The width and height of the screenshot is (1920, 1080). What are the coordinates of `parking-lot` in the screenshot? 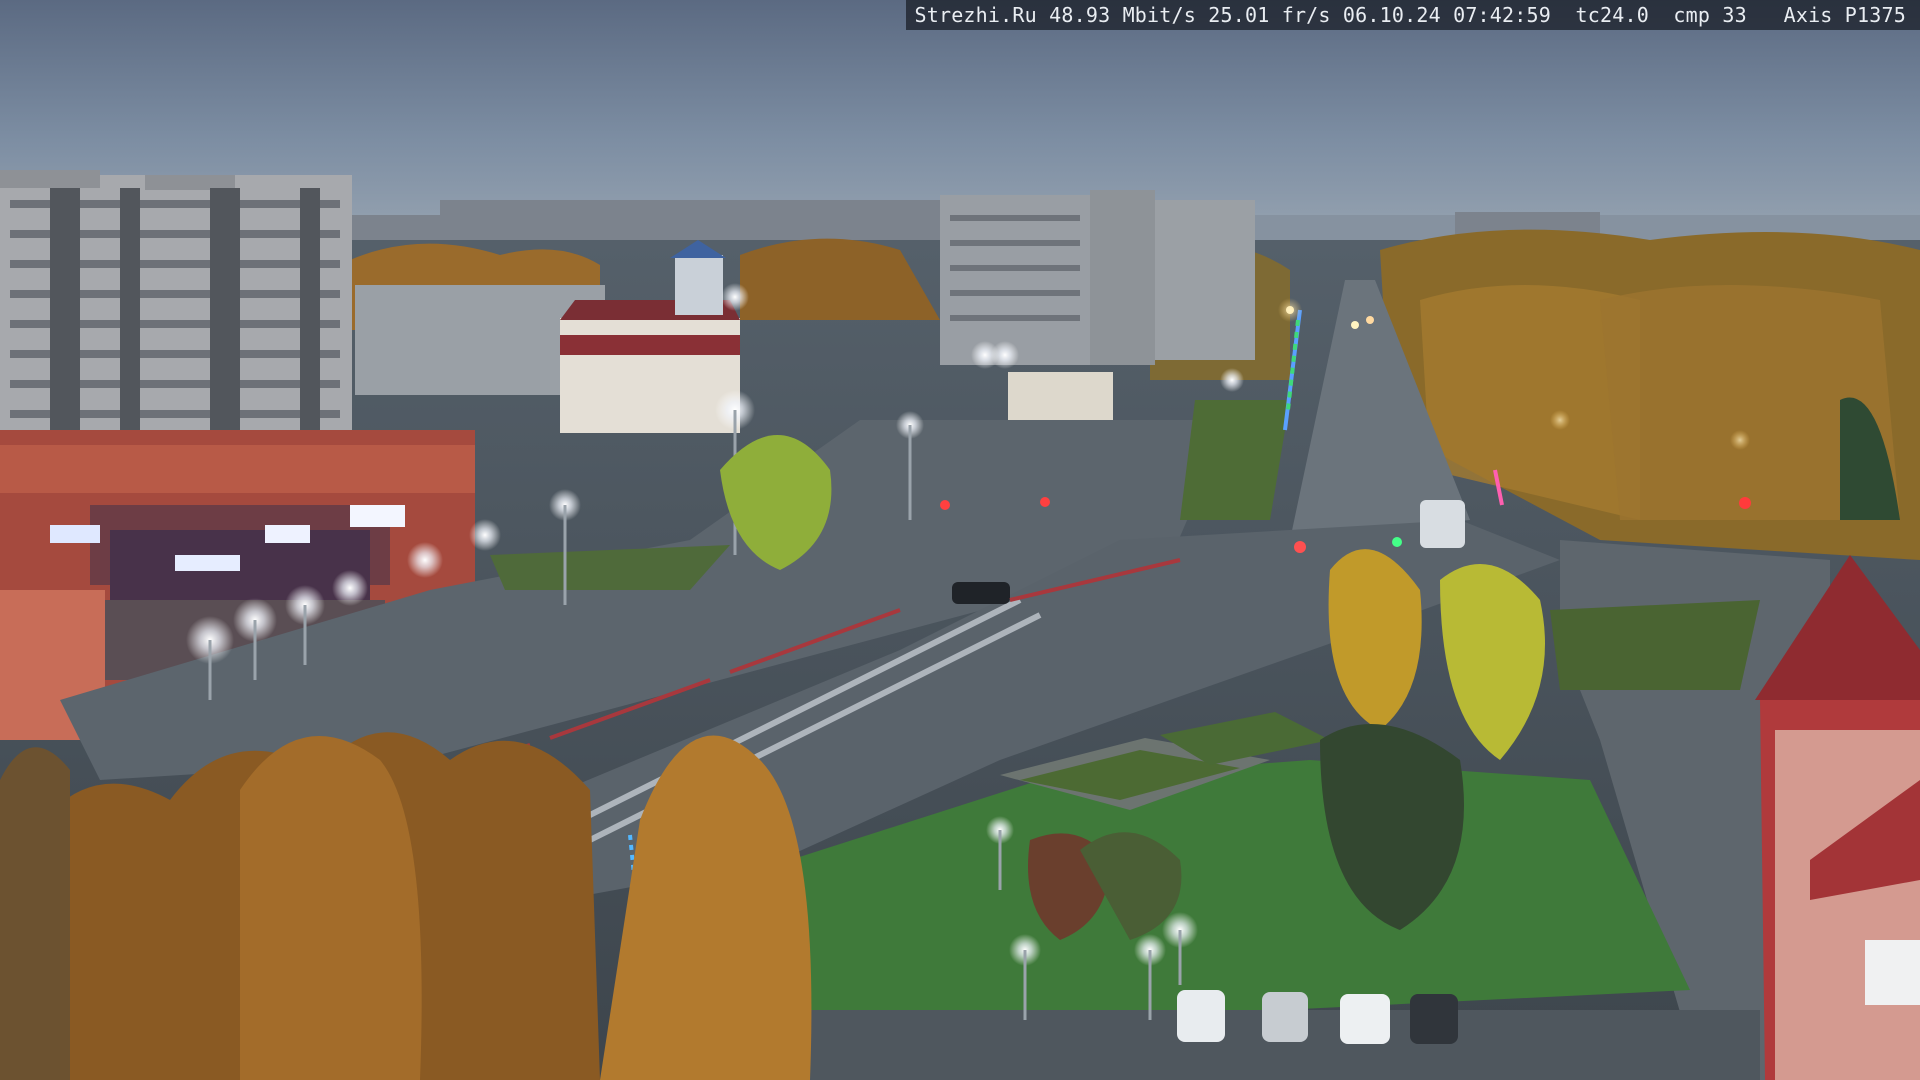 It's located at (1260, 1045).